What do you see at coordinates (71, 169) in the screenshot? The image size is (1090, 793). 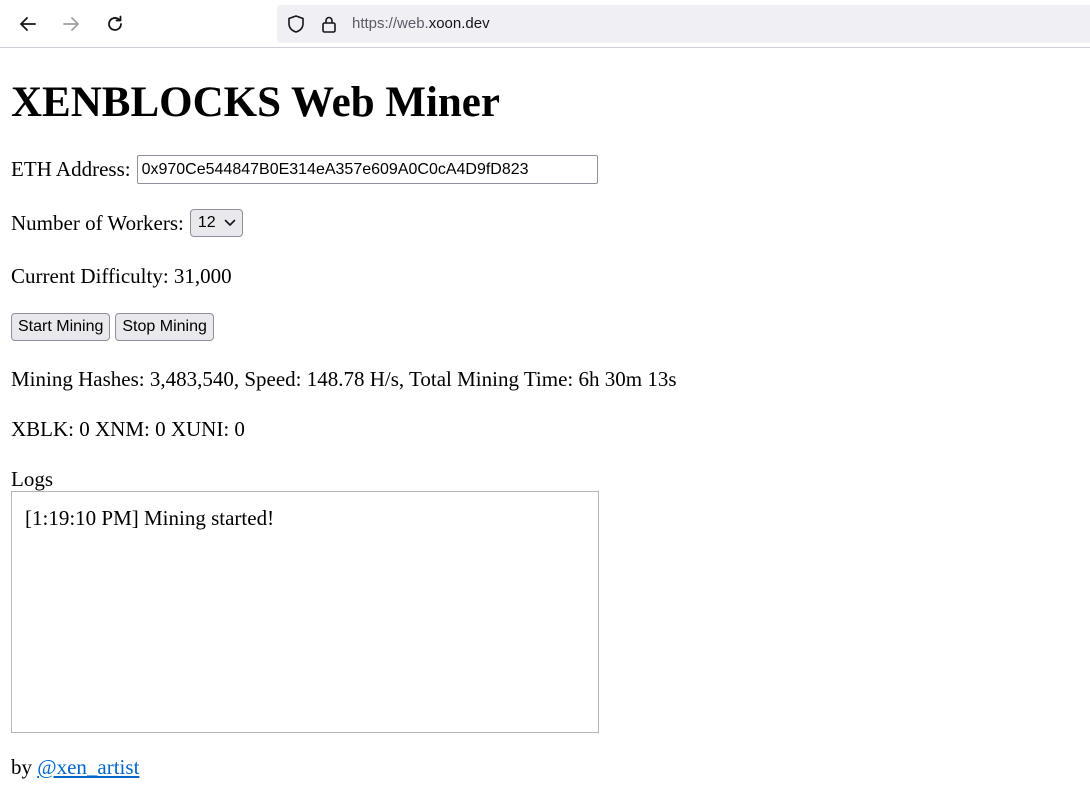 I see `eth-address-label: ETH Address:` at bounding box center [71, 169].